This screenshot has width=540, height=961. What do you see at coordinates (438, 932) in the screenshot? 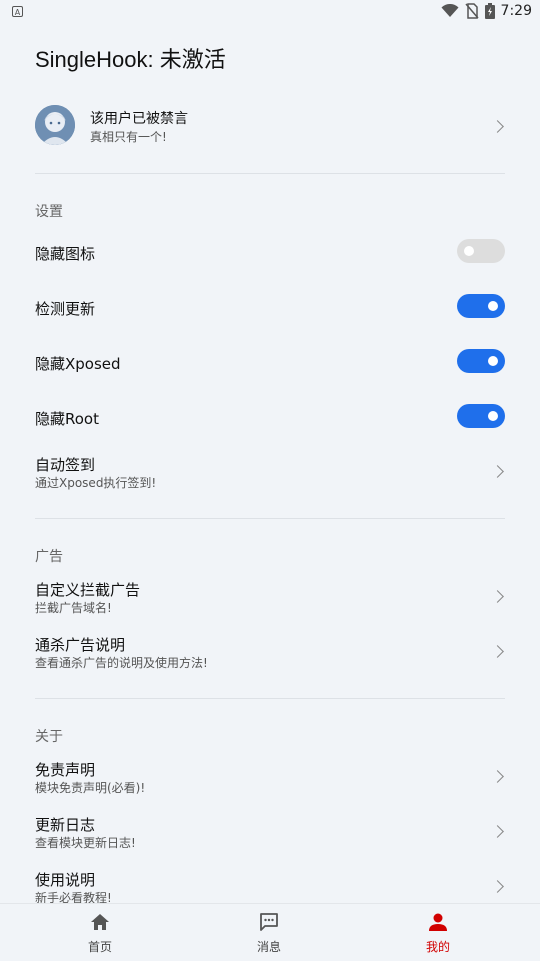
I see `nav-mine: 我的` at bounding box center [438, 932].